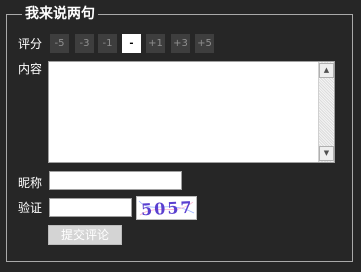 This screenshot has width=361, height=272. I want to click on content-scrollbar: ▲ ▼, so click(326, 112).